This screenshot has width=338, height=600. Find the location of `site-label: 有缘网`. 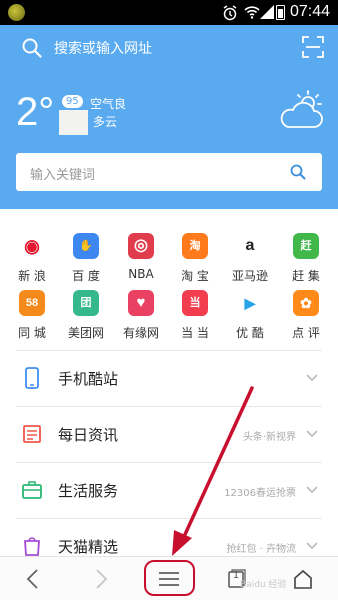

site-label: 有缘网 is located at coordinates (140, 333).